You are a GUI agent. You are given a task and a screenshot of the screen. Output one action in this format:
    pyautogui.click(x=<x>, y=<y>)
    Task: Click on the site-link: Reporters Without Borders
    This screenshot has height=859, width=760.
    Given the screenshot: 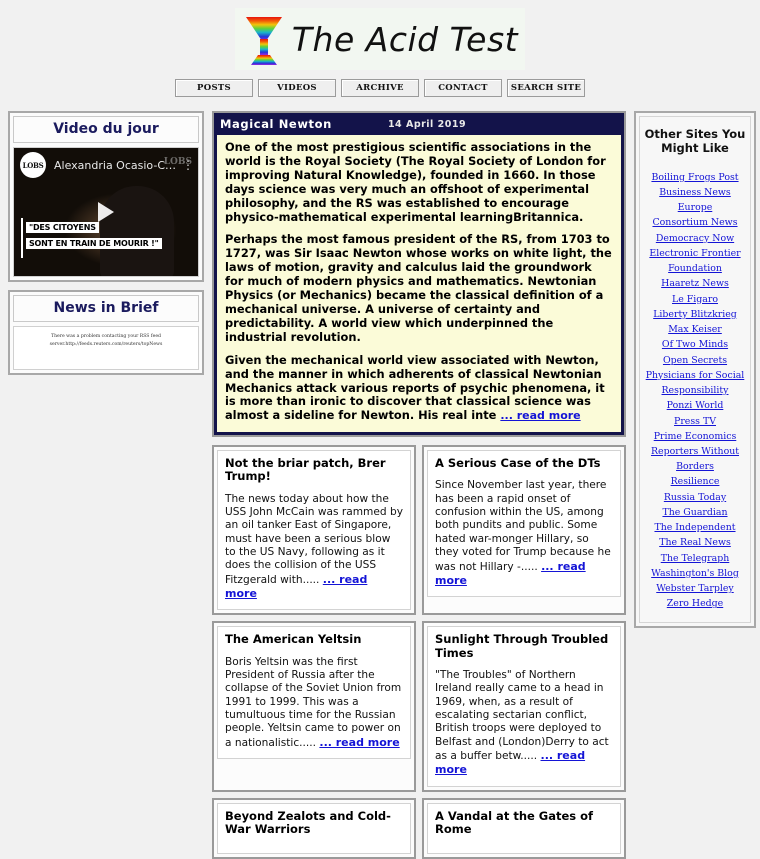 What is the action you would take?
    pyautogui.click(x=695, y=459)
    